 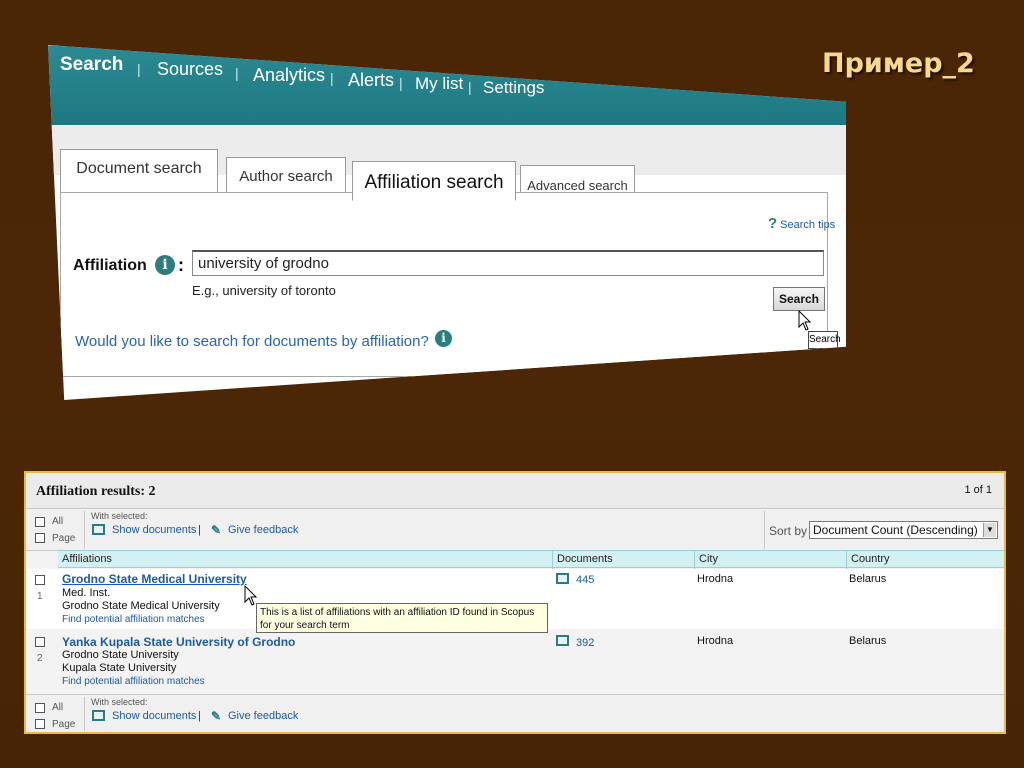 I want to click on affiliation-alt-name: Med. Inst., so click(x=86, y=593).